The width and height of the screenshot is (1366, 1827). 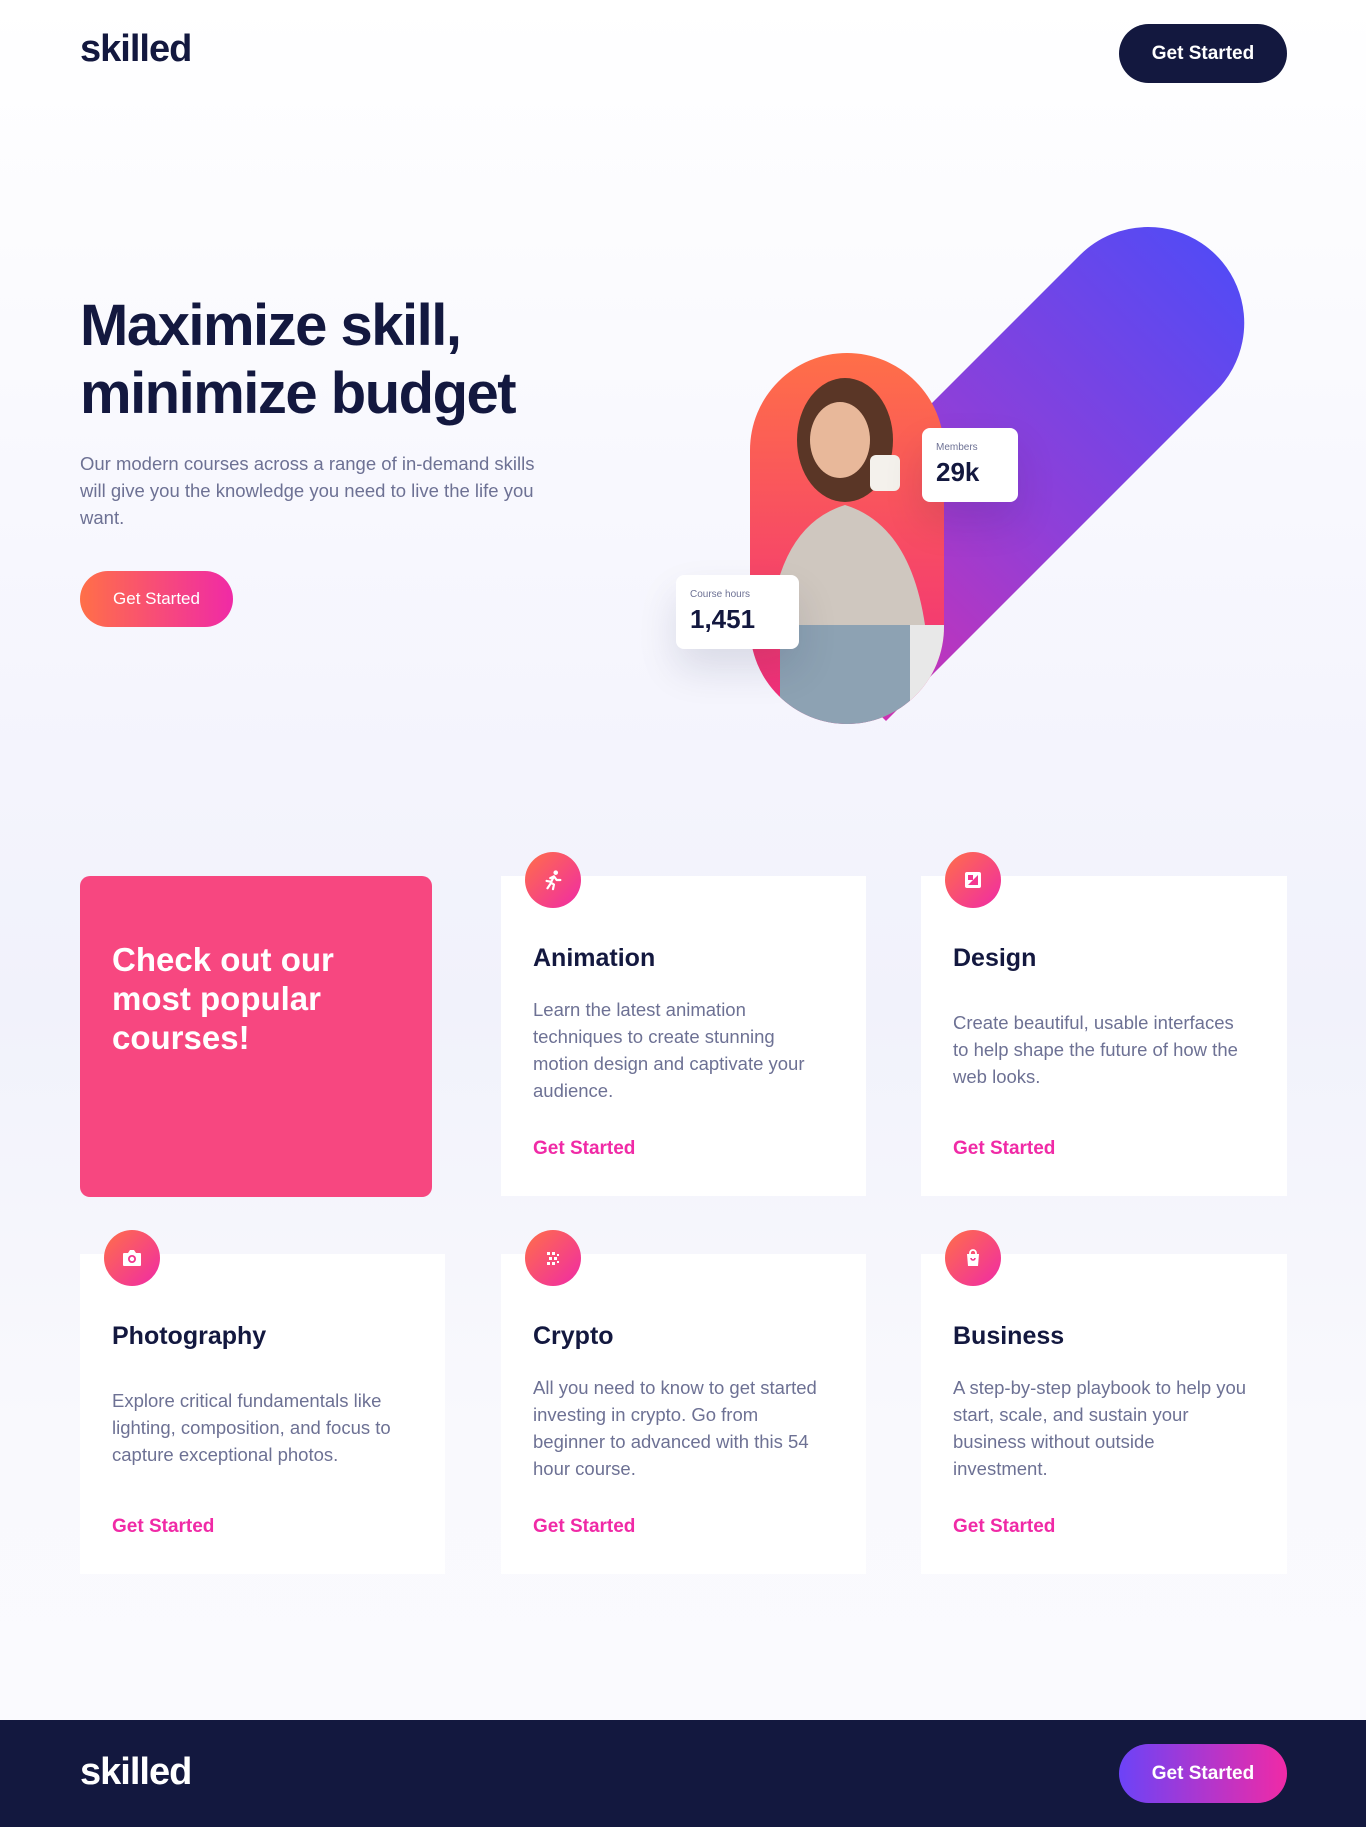 What do you see at coordinates (573, 1336) in the screenshot?
I see `course-title: Crypto` at bounding box center [573, 1336].